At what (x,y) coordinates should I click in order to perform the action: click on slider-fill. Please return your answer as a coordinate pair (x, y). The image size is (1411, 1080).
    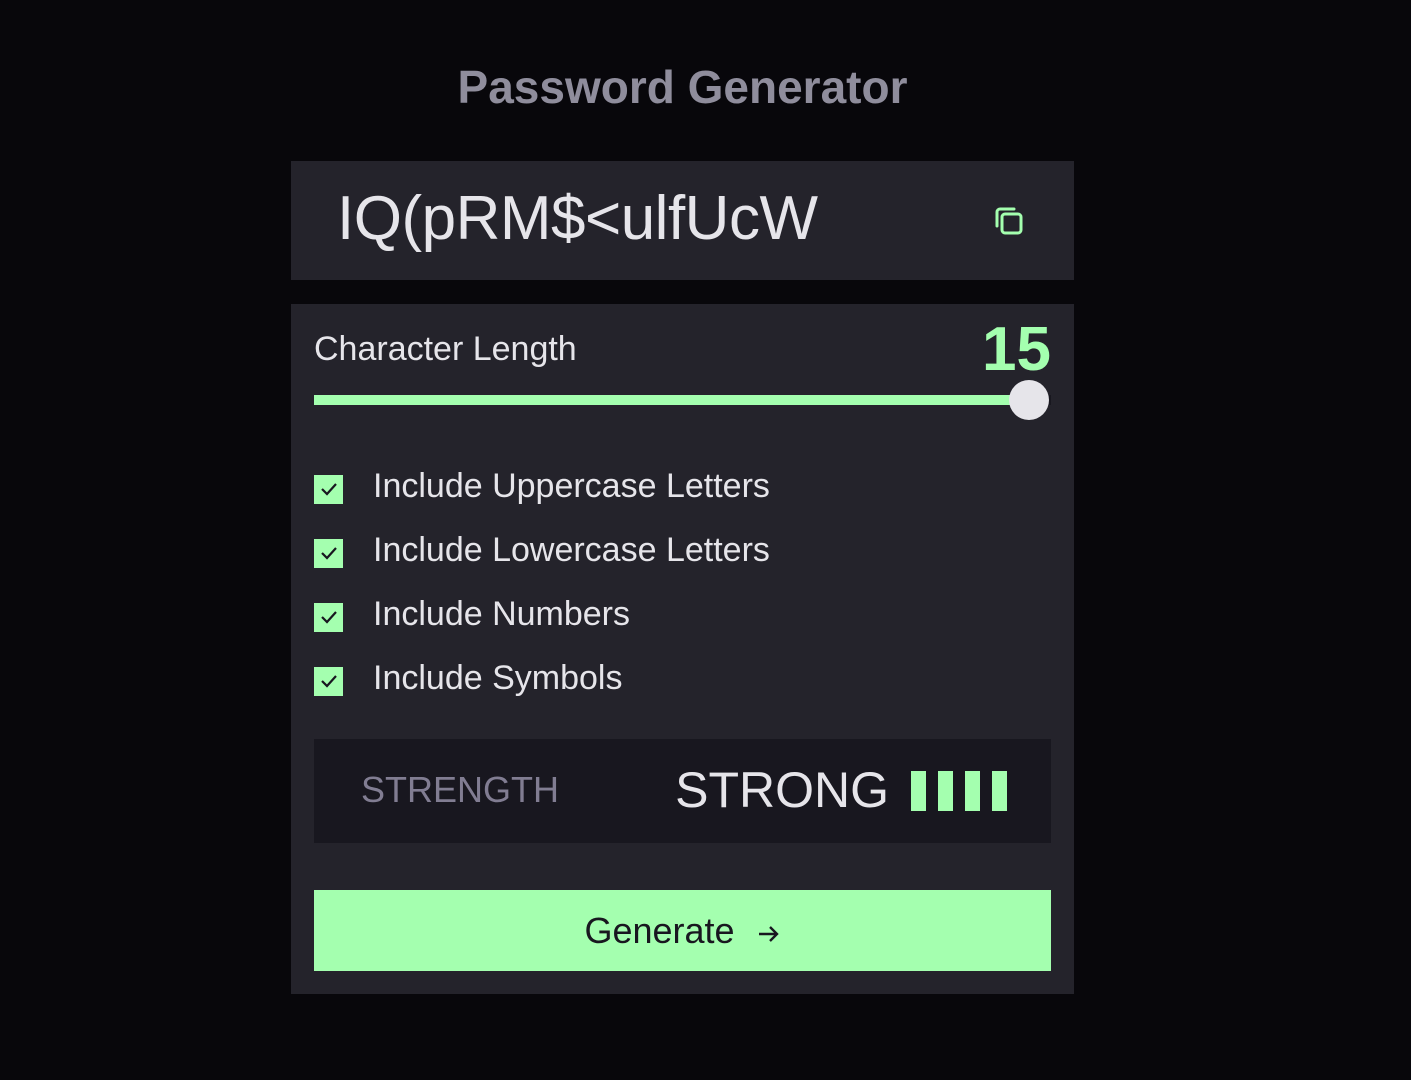
    Looking at the image, I should click on (671, 400).